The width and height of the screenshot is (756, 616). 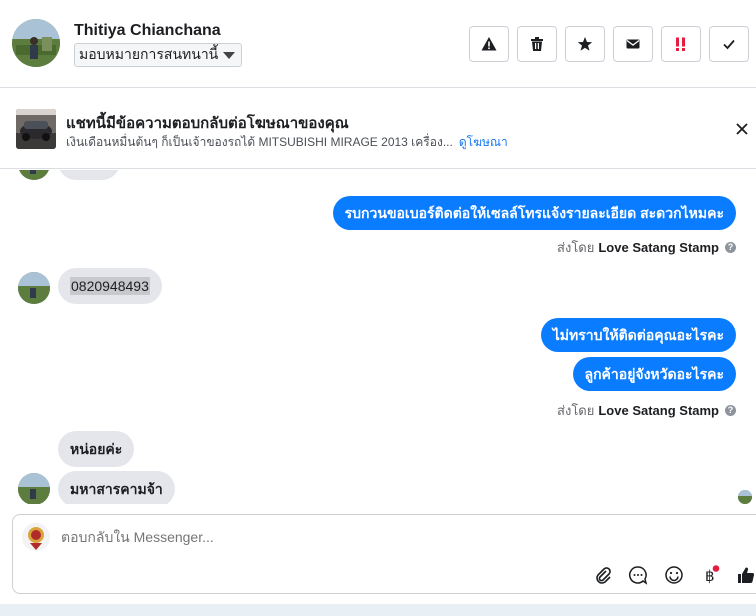 What do you see at coordinates (378, 610) in the screenshot?
I see `footer-strip` at bounding box center [378, 610].